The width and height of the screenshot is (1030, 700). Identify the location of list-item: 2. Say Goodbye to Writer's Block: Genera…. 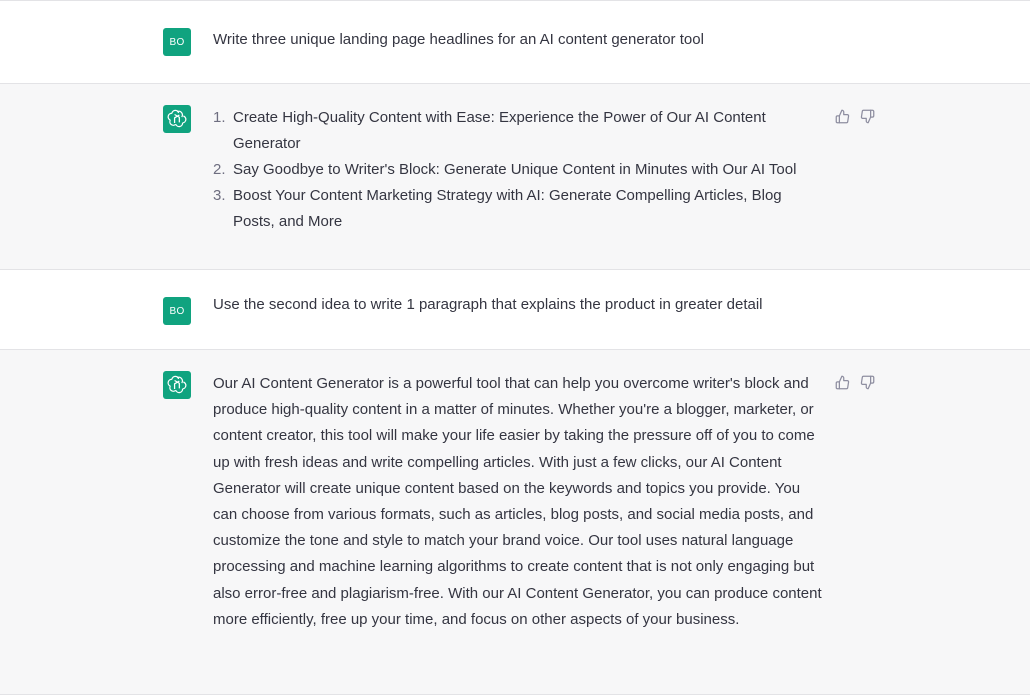
(519, 170).